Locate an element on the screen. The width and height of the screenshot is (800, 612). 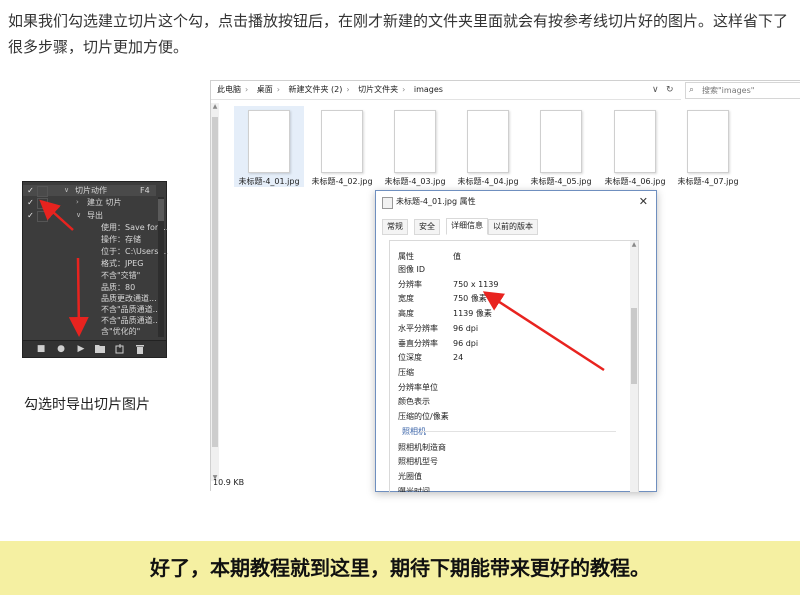
dialog-title-bar: 未标题-4_01.jpg 属性 ✕ is located at coordinates (516, 202).